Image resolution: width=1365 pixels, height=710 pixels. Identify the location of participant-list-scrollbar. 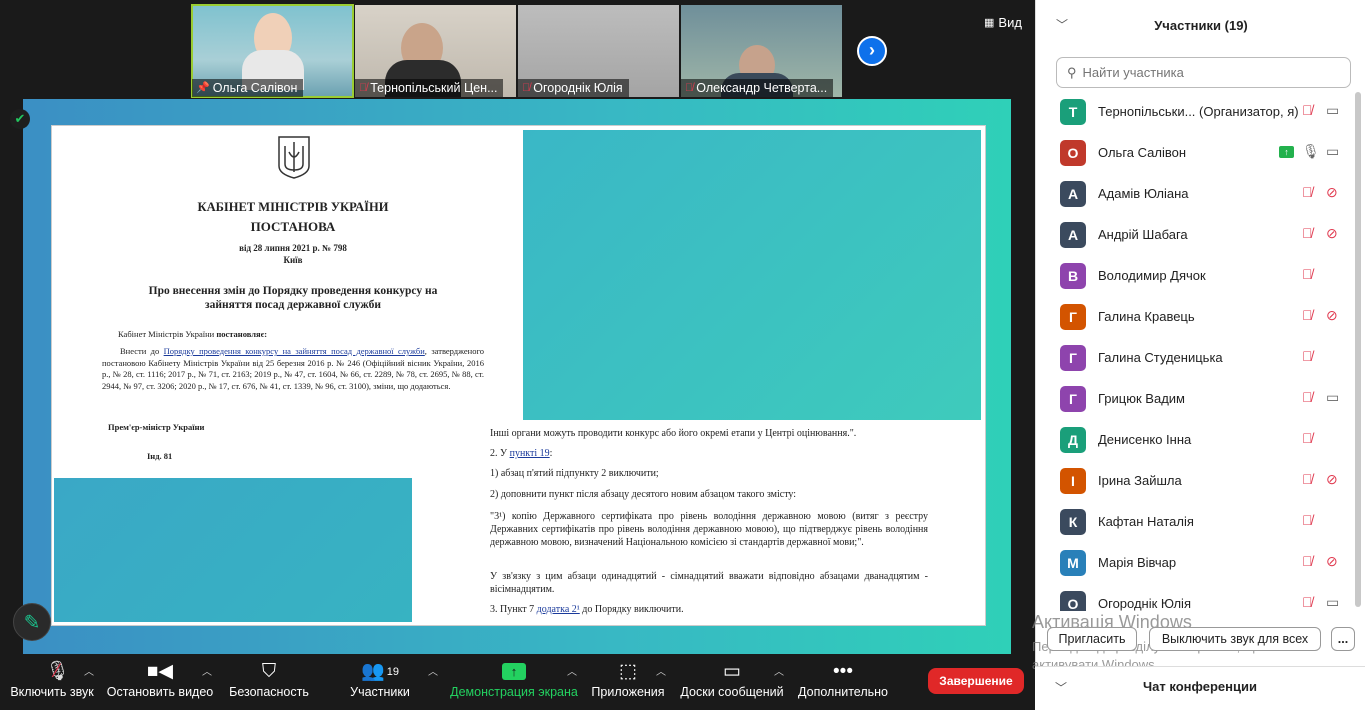
(1358, 349).